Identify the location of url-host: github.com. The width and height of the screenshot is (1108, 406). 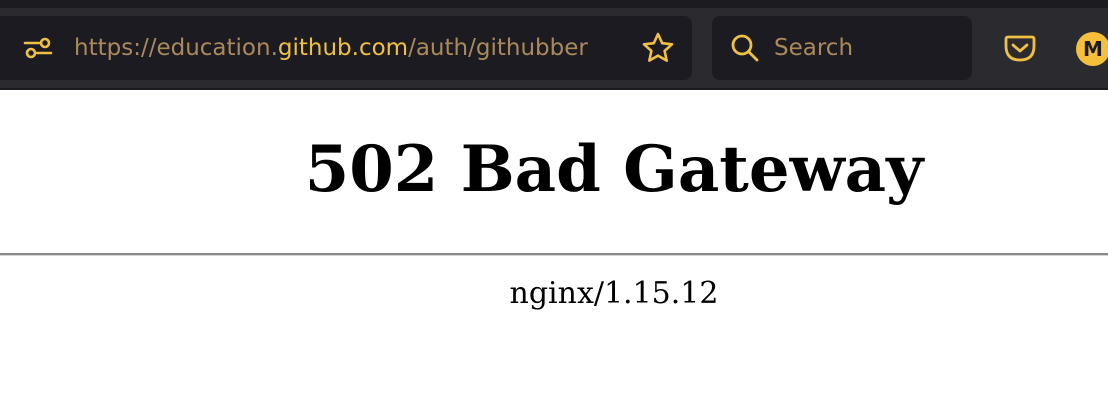
(343, 48).